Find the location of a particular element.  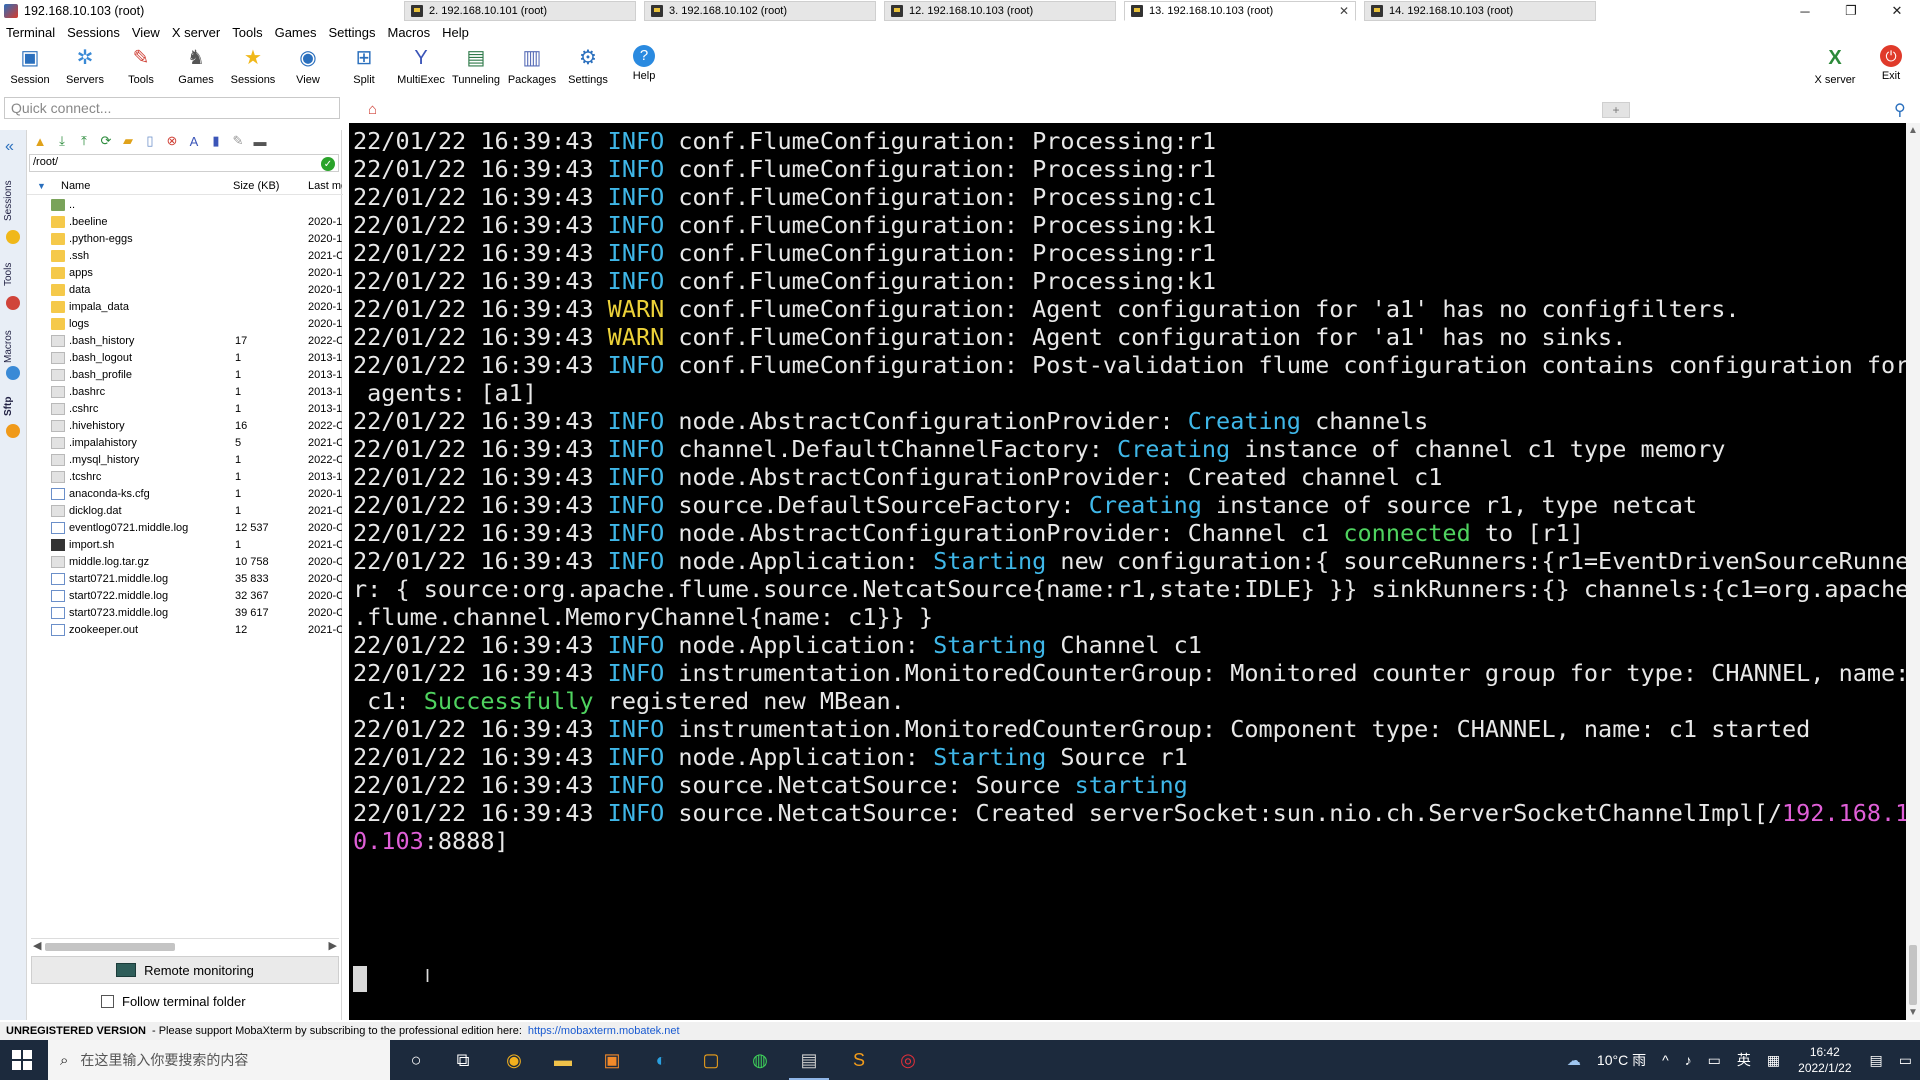

side-tab-sftp: Sftp is located at coordinates (13, 406).